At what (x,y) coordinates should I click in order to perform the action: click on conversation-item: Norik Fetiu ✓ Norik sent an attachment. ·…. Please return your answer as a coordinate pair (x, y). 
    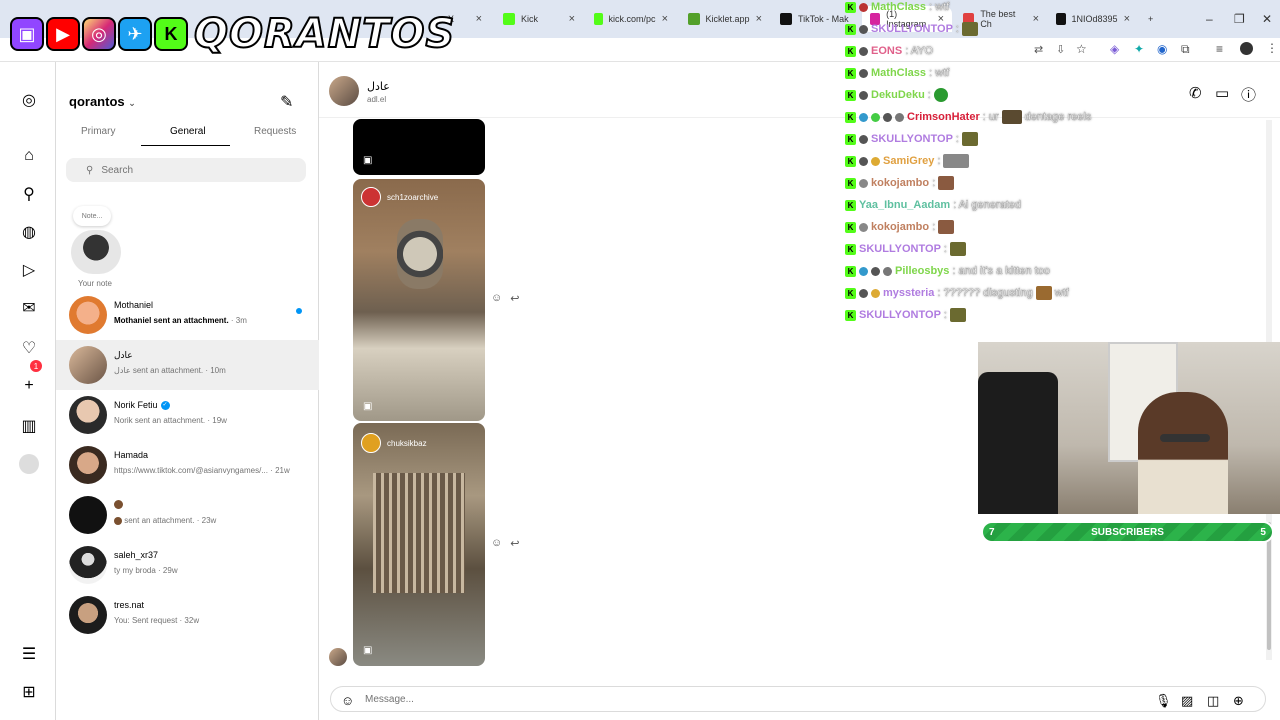
    Looking at the image, I should click on (187, 415).